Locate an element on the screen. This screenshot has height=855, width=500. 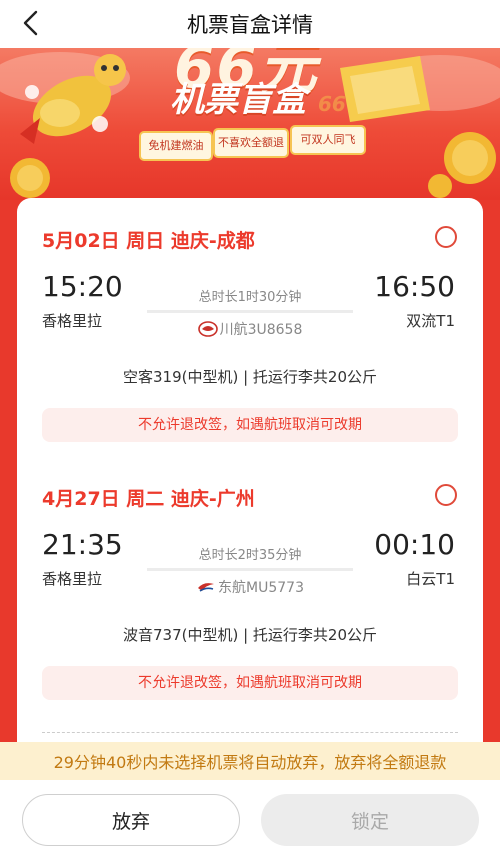
abandon-button: 放弃 is located at coordinates (131, 820).